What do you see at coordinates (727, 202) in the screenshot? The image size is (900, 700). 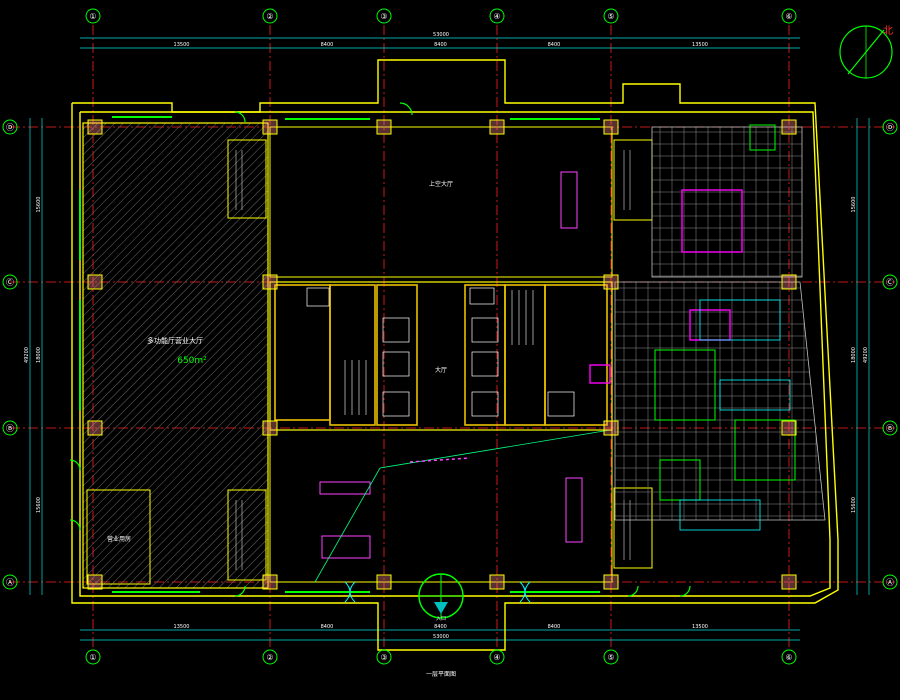 I see `right-upper-tiles` at bounding box center [727, 202].